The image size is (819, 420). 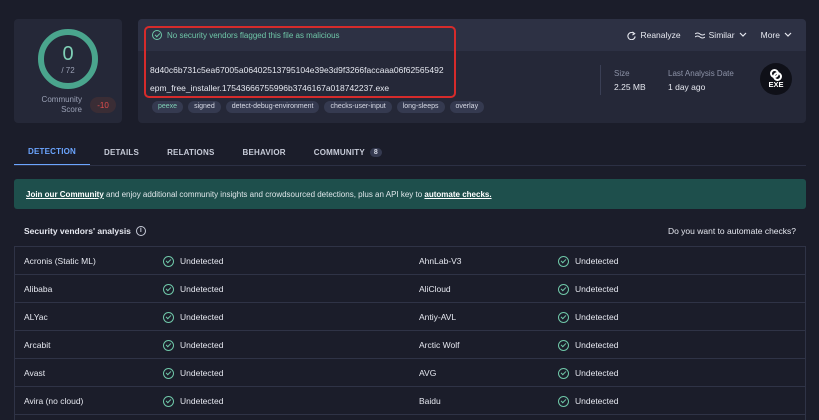 I want to click on vendor-label: Baidu, so click(x=430, y=401).